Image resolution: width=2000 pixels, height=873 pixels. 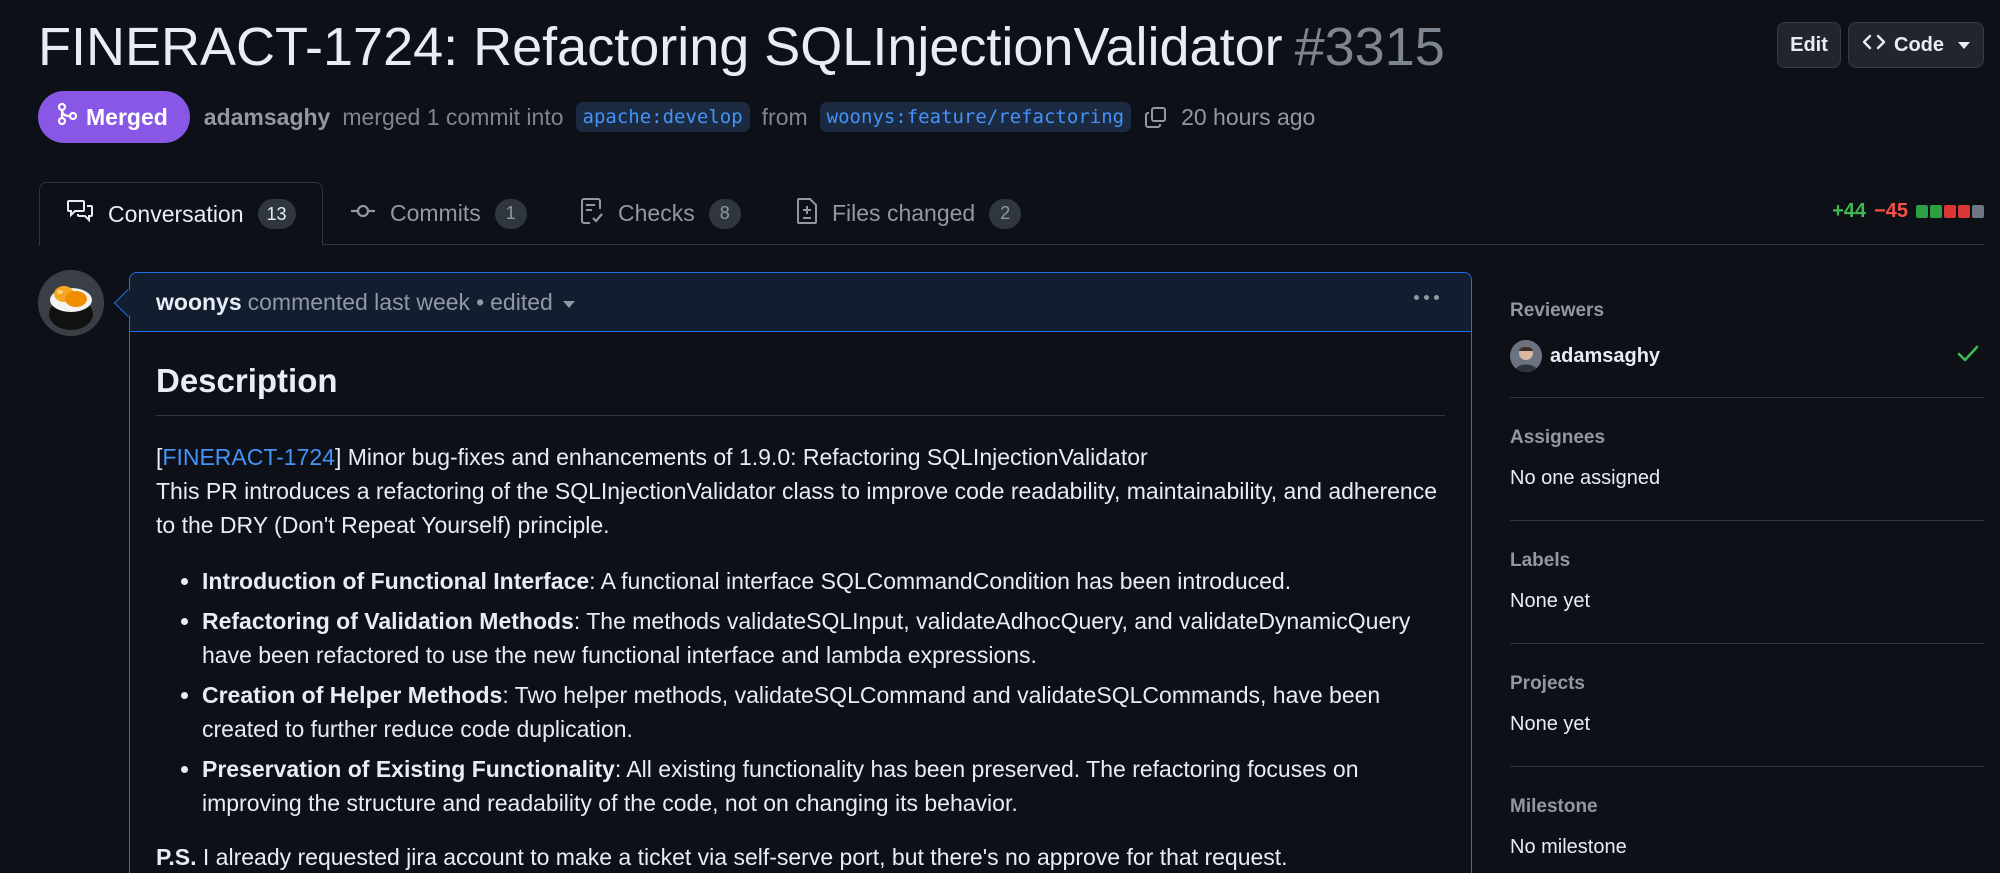 I want to click on check-icon, so click(x=1968, y=357).